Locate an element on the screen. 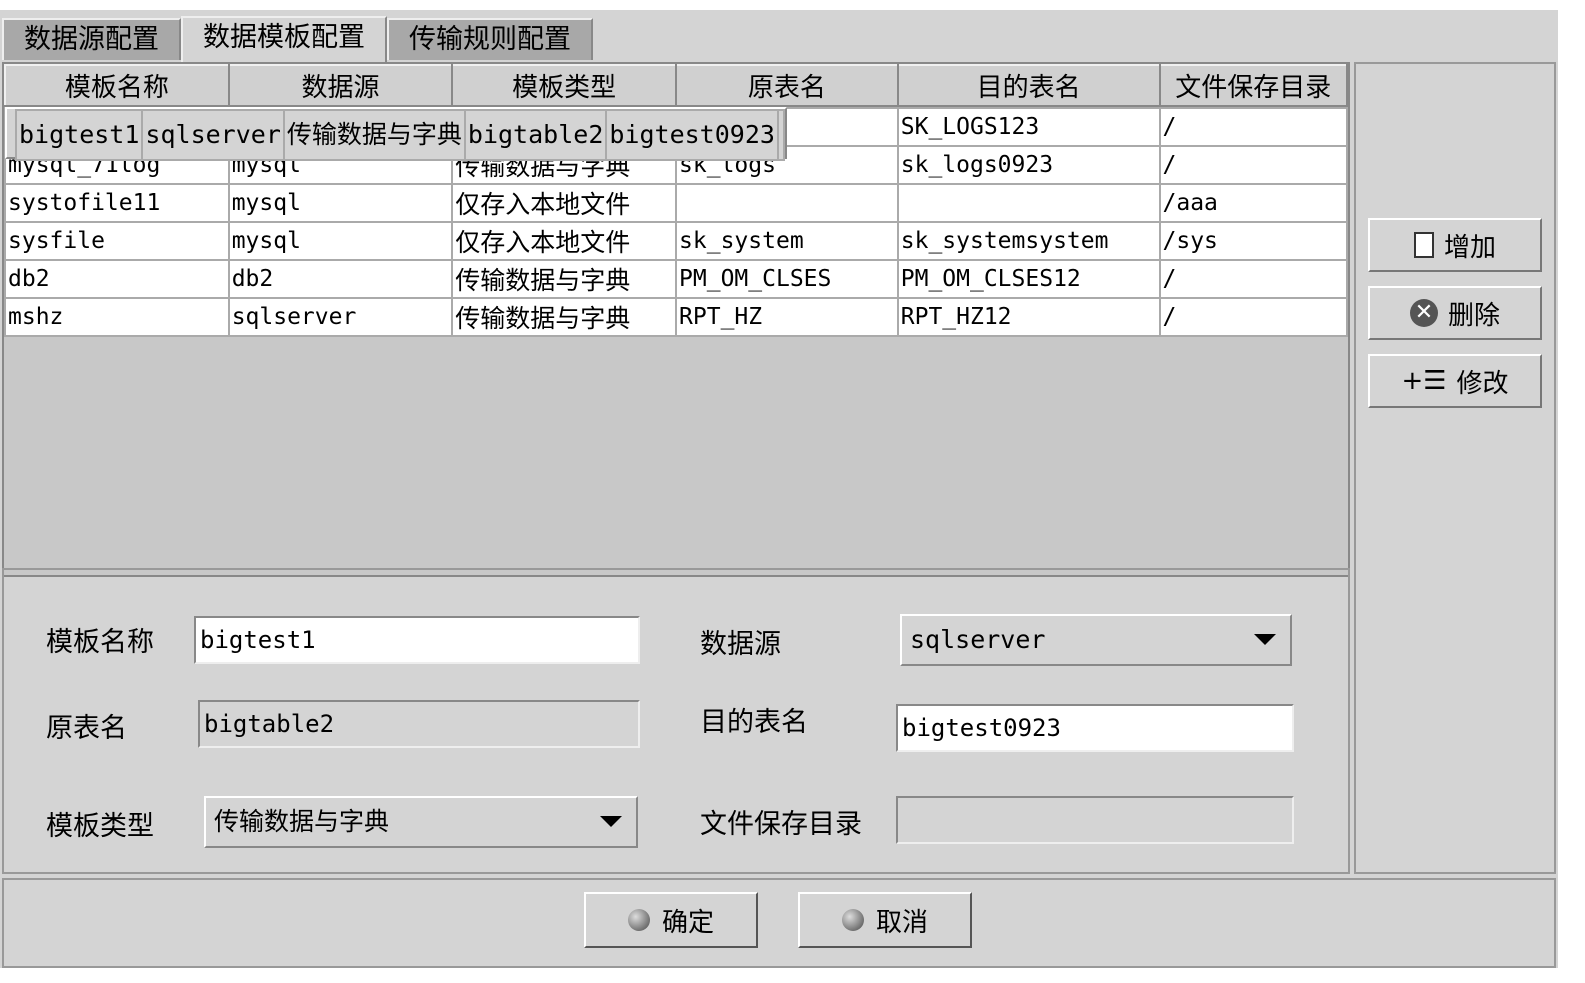 This screenshot has width=1585, height=983. table-cell: systofile11 is located at coordinates (117, 203).